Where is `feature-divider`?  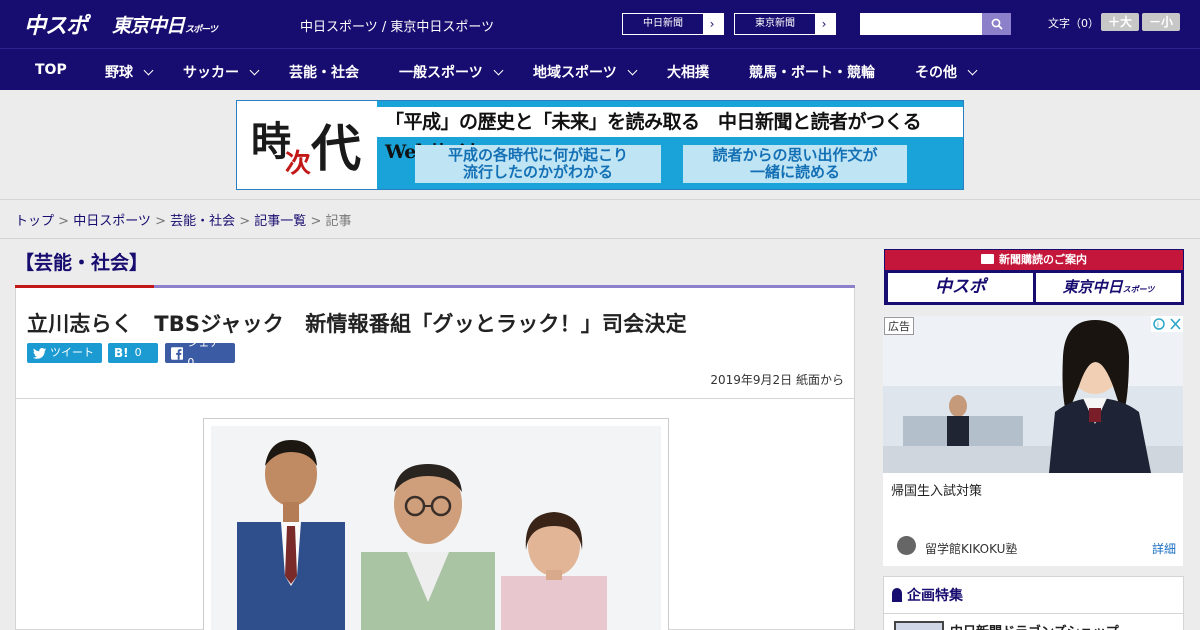
feature-divider is located at coordinates (1033, 613).